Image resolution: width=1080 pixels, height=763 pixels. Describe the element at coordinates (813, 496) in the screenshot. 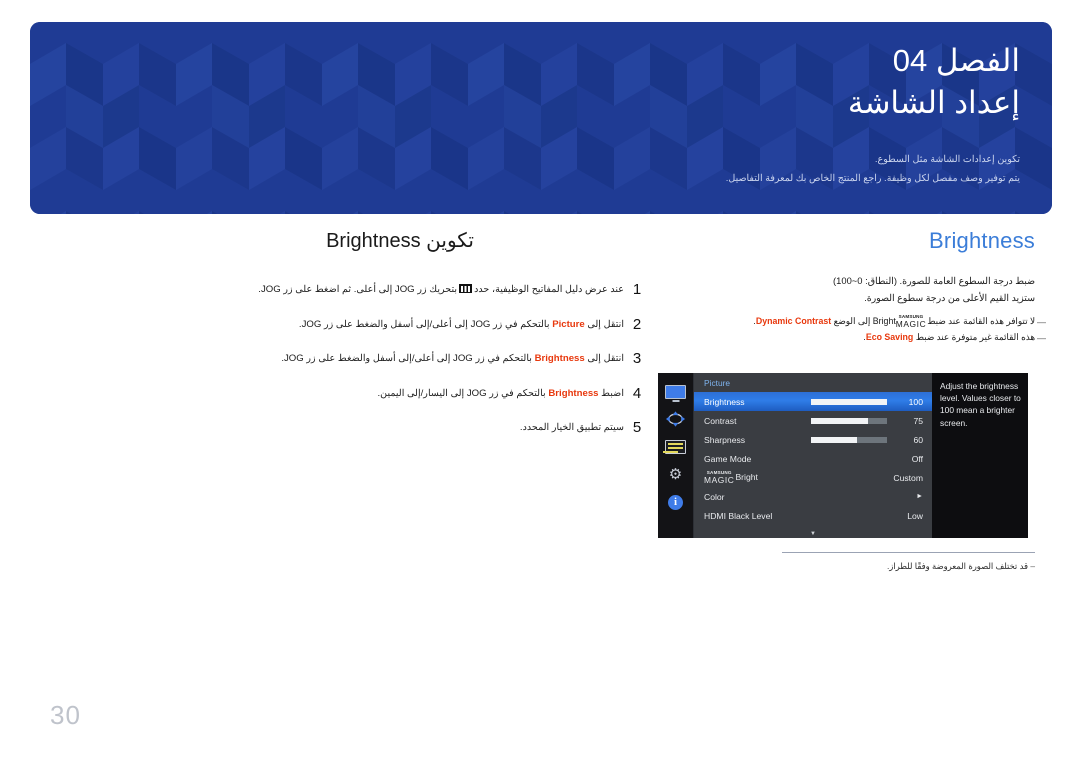

I see `osd-row-color: Color ►` at that location.